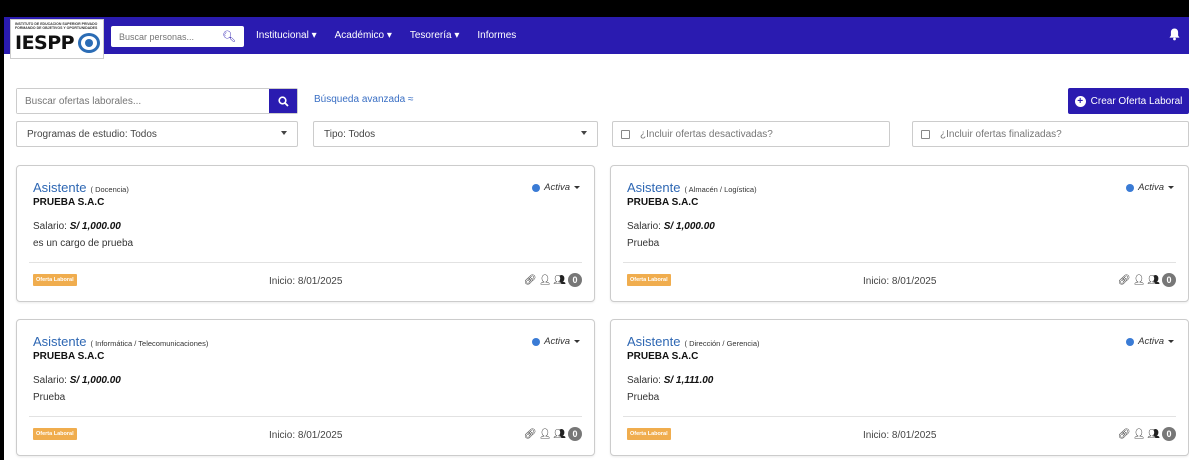 Image resolution: width=1189 pixels, height=460 pixels. What do you see at coordinates (455, 134) in the screenshot?
I see `type-select: Tipo: Todos` at bounding box center [455, 134].